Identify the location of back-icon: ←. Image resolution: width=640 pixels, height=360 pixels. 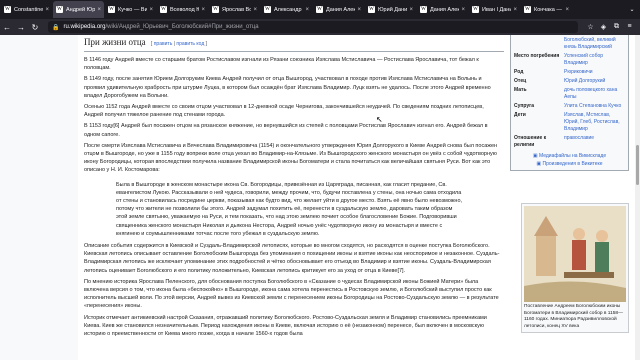
(7, 27).